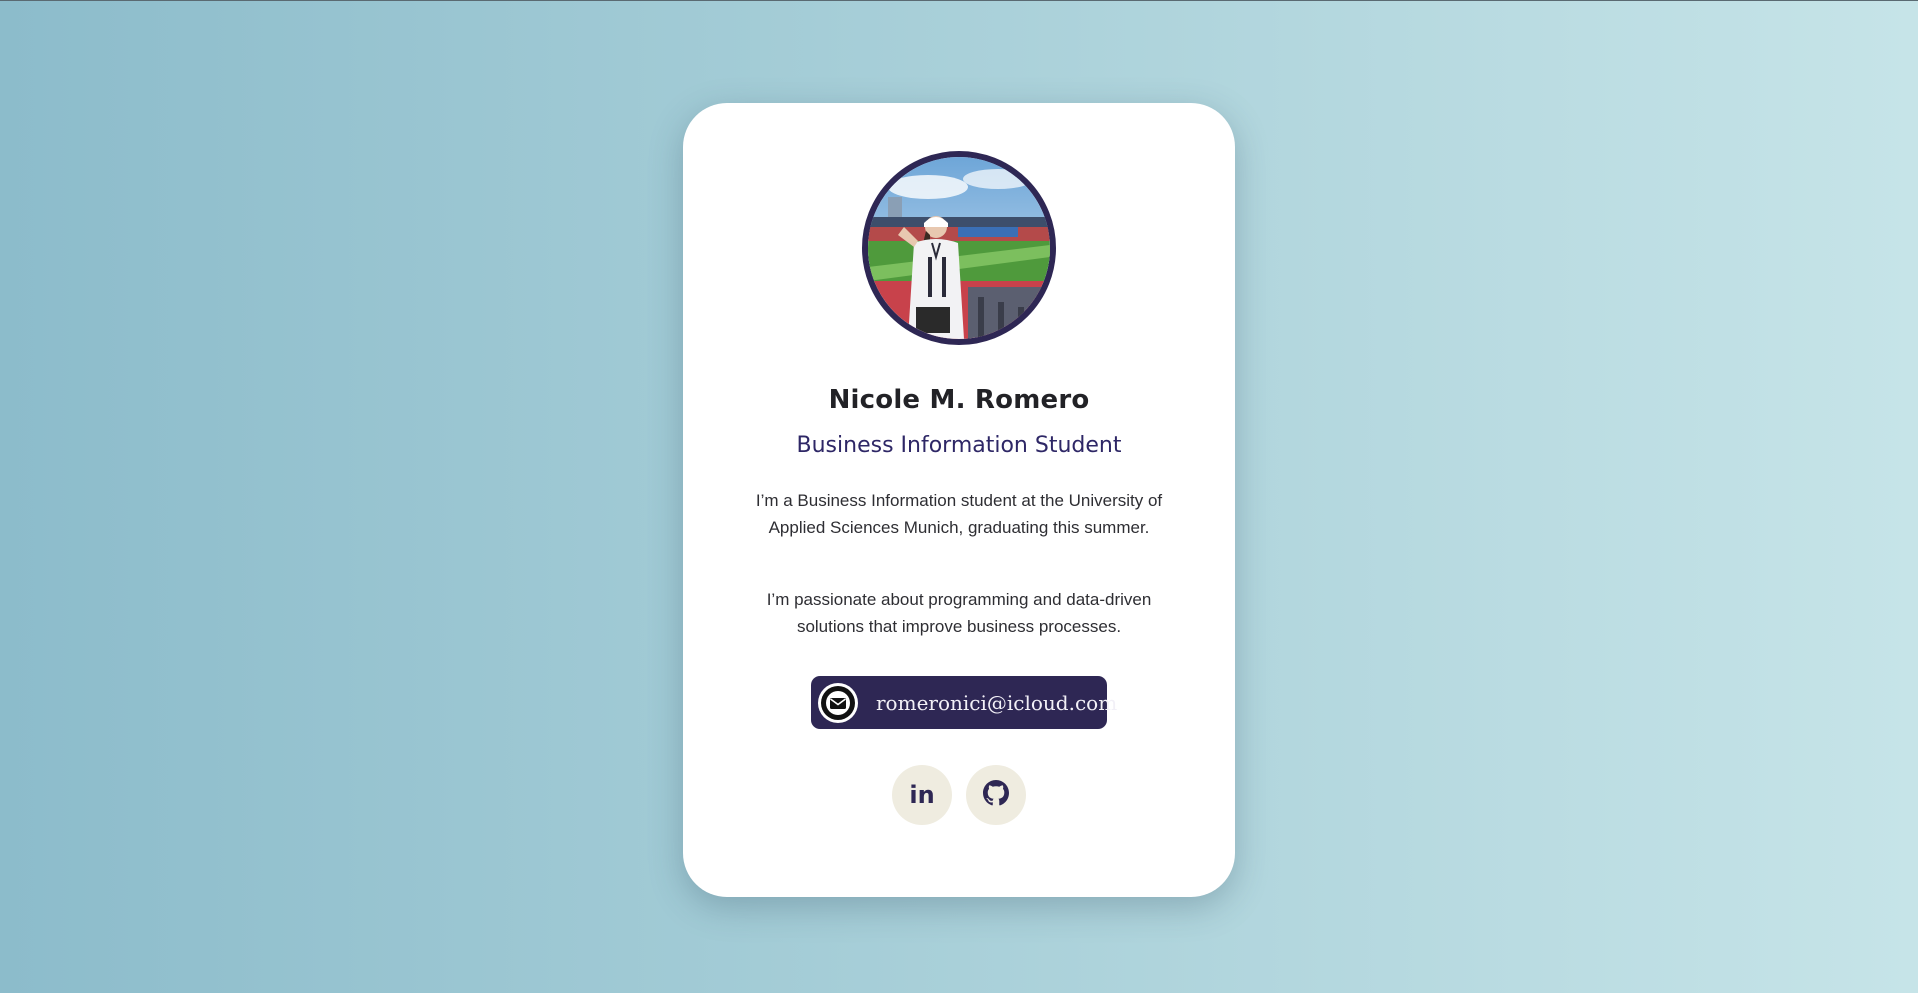  I want to click on linkedin-icon: in, so click(922, 795).